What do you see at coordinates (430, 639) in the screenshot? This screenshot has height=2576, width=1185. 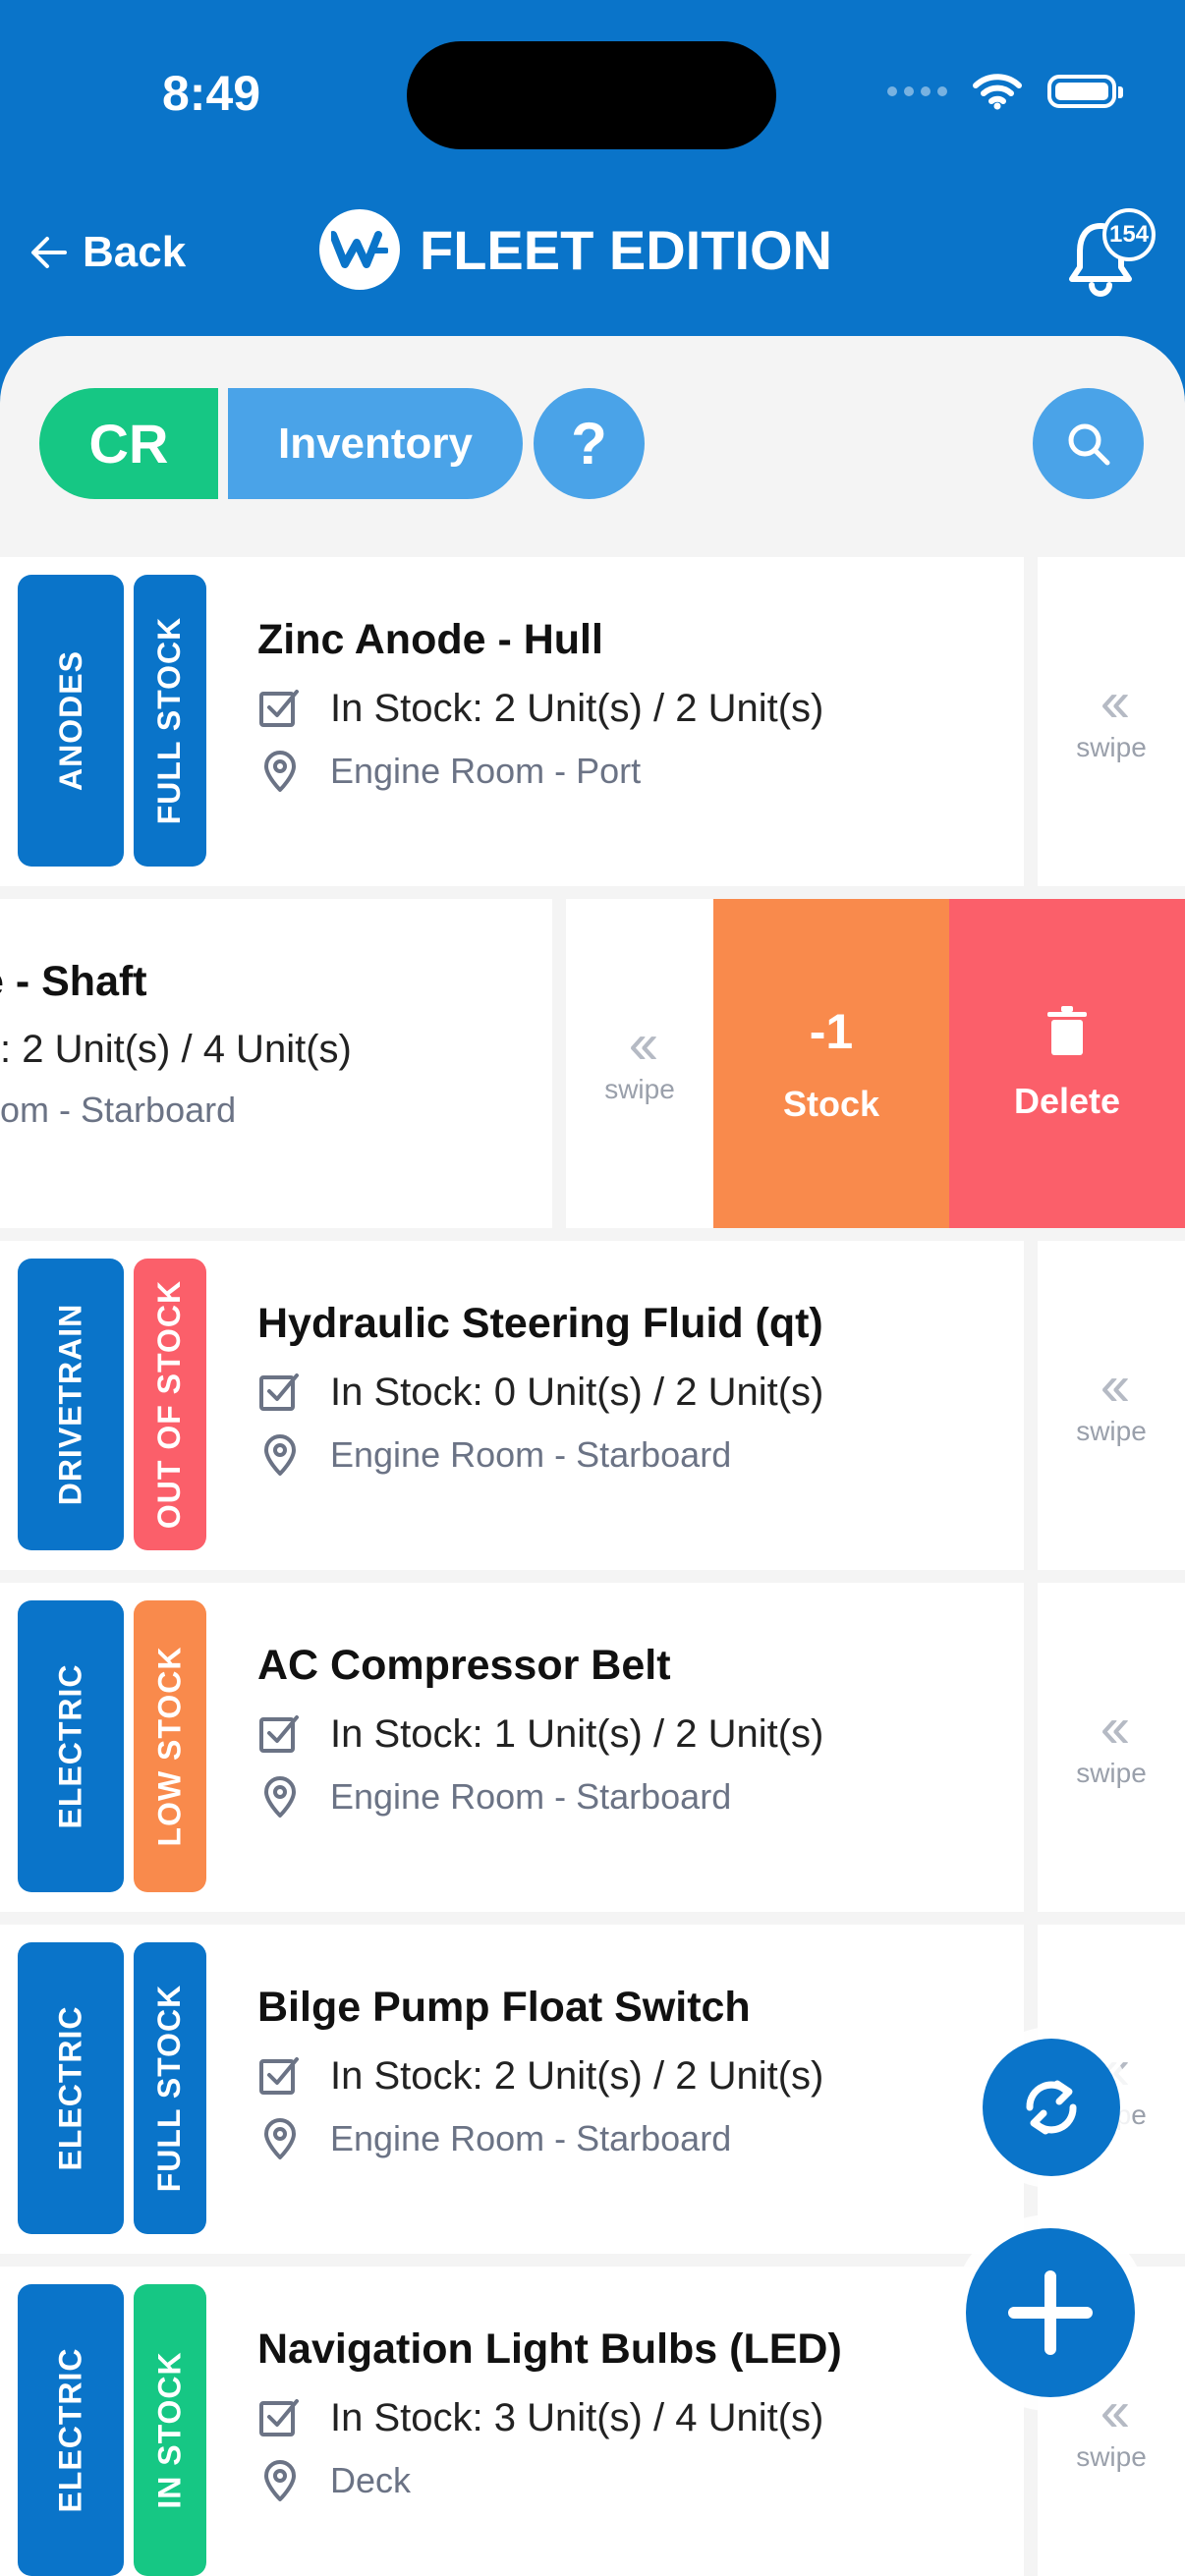 I see `item-name: Zinc Anode - Hull` at bounding box center [430, 639].